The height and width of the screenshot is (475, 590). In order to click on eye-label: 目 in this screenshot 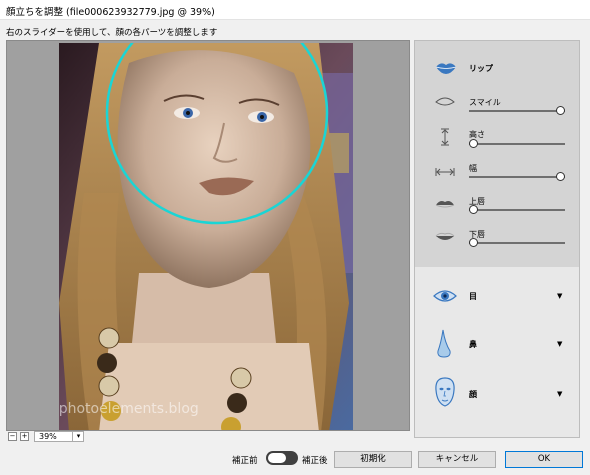, I will do `click(473, 296)`.